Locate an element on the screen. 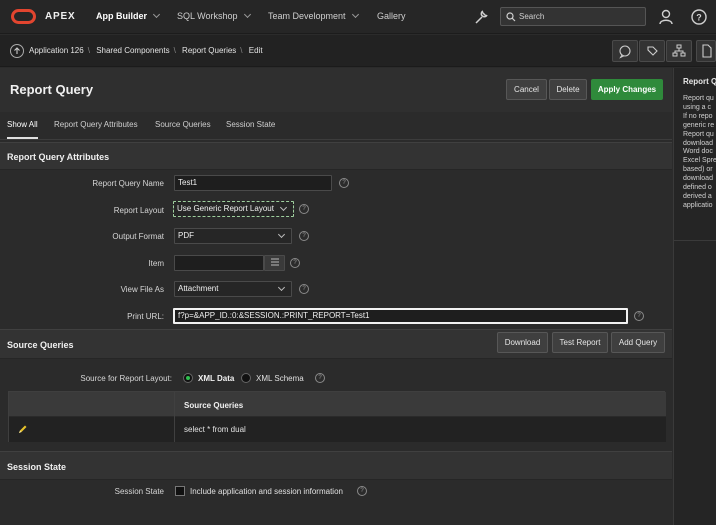 This screenshot has height=525, width=716. section-report-query-attributes: Report Query Attributes is located at coordinates (336, 156).